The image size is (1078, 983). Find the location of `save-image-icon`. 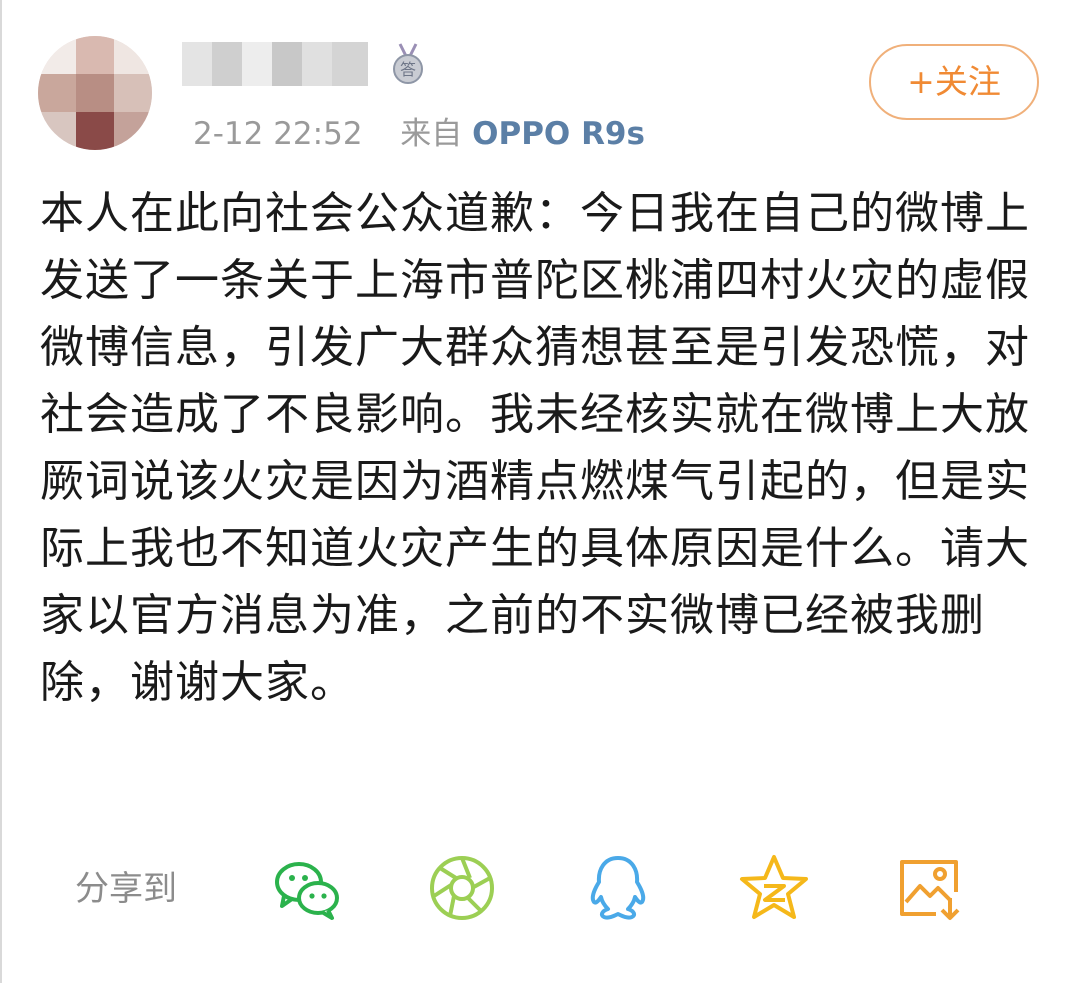

save-image-icon is located at coordinates (930, 890).